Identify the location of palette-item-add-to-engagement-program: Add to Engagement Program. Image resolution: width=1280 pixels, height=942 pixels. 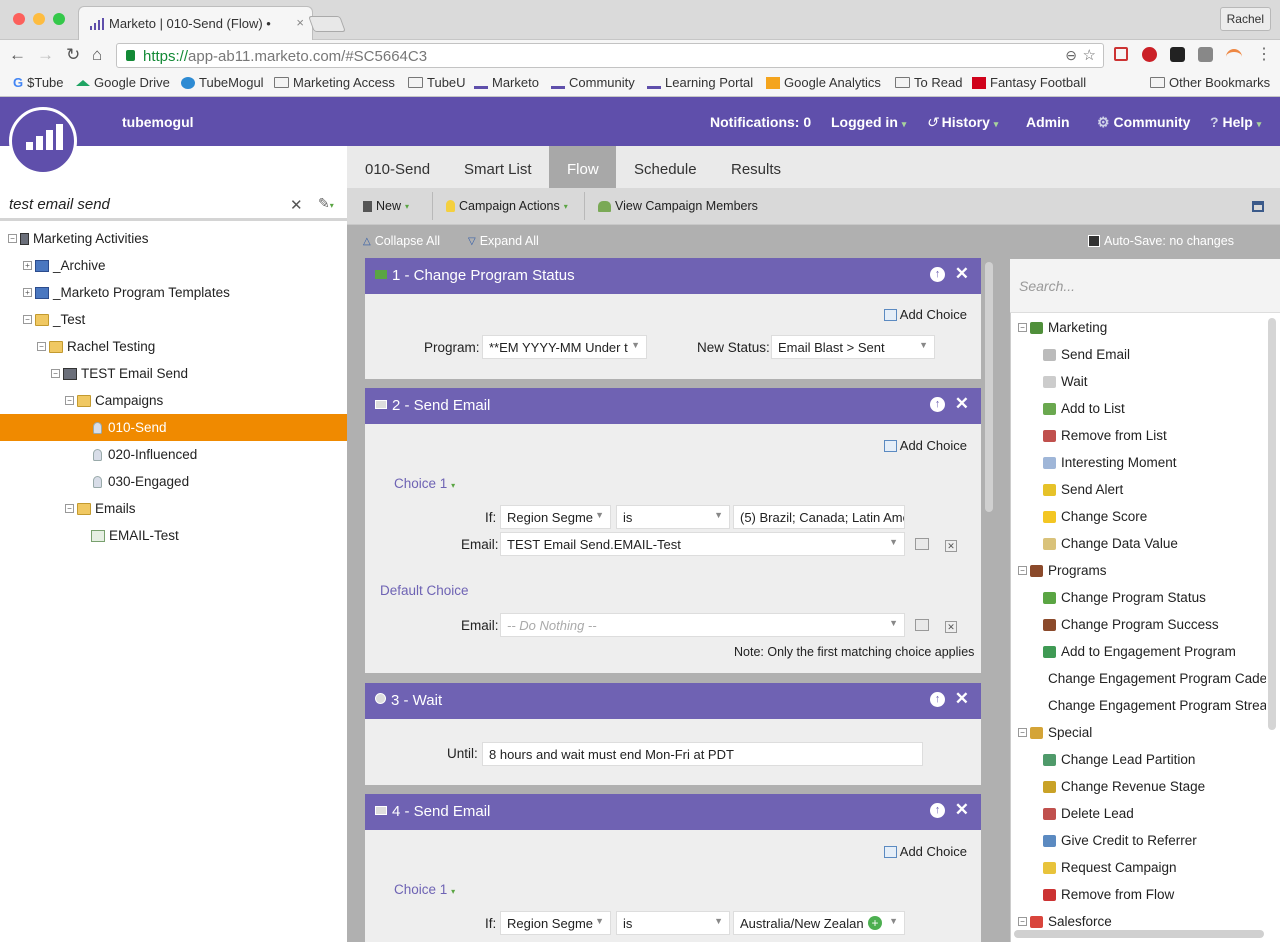
(1154, 651).